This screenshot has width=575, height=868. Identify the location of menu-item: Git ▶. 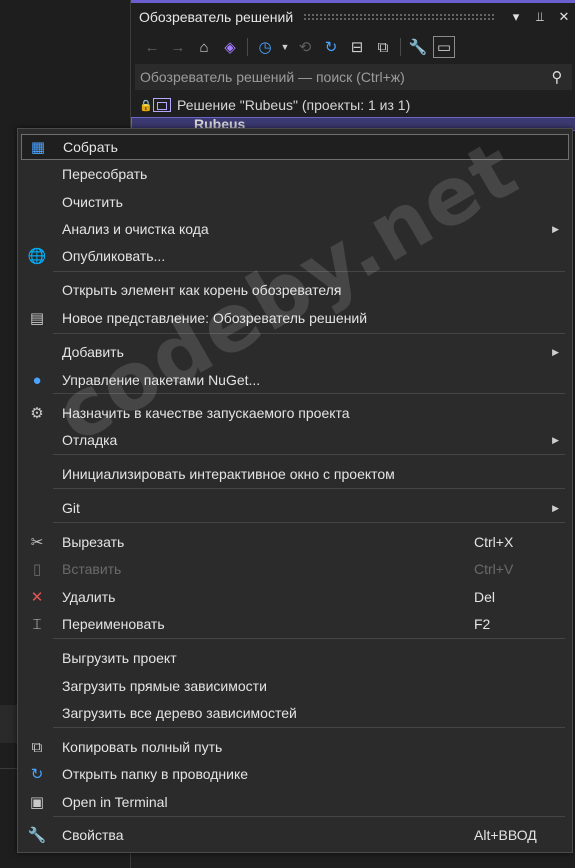
(295, 508).